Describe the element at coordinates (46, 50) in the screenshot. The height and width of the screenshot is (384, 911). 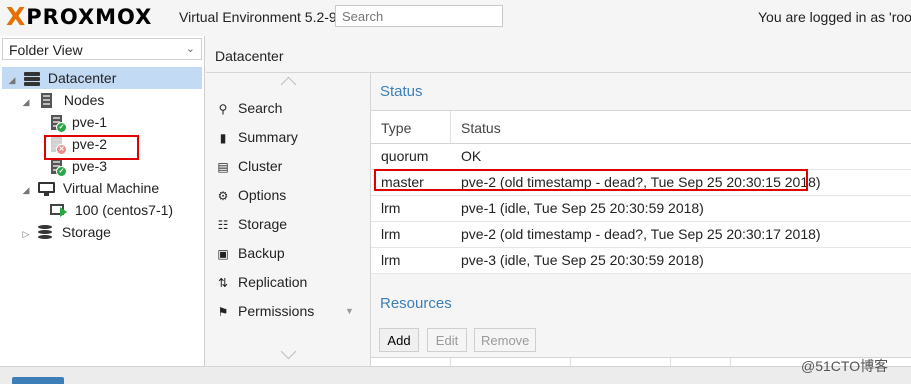
I see `view-selector-value: Folder View` at that location.